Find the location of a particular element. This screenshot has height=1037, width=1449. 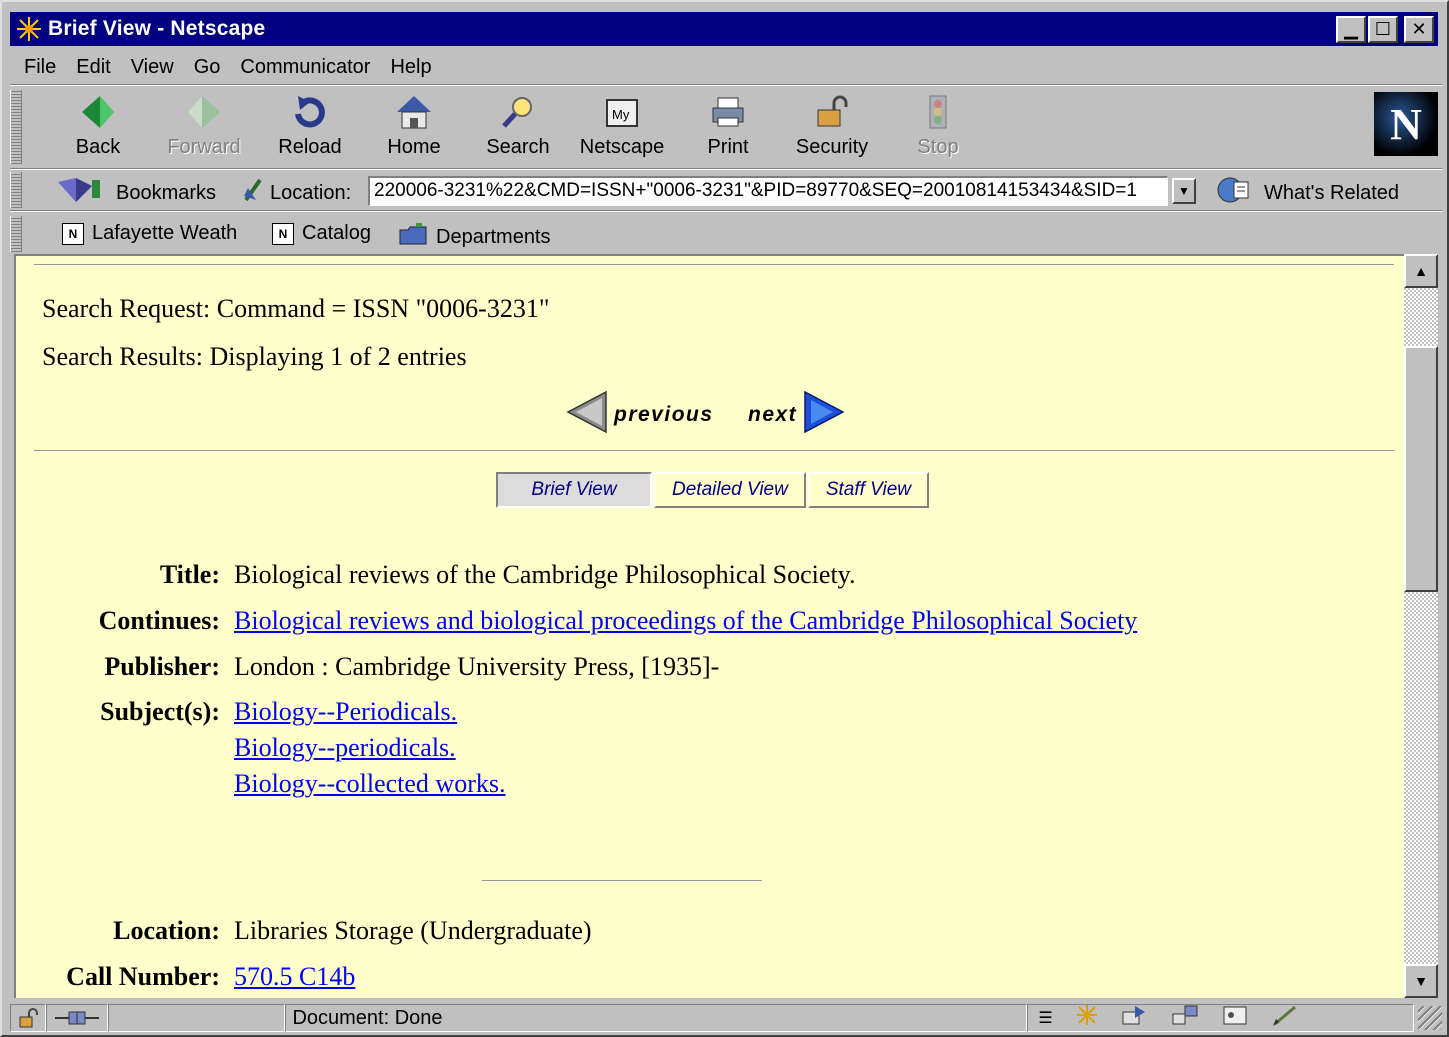

scroll-down-arrow-icon: ▼ is located at coordinates (1421, 981).